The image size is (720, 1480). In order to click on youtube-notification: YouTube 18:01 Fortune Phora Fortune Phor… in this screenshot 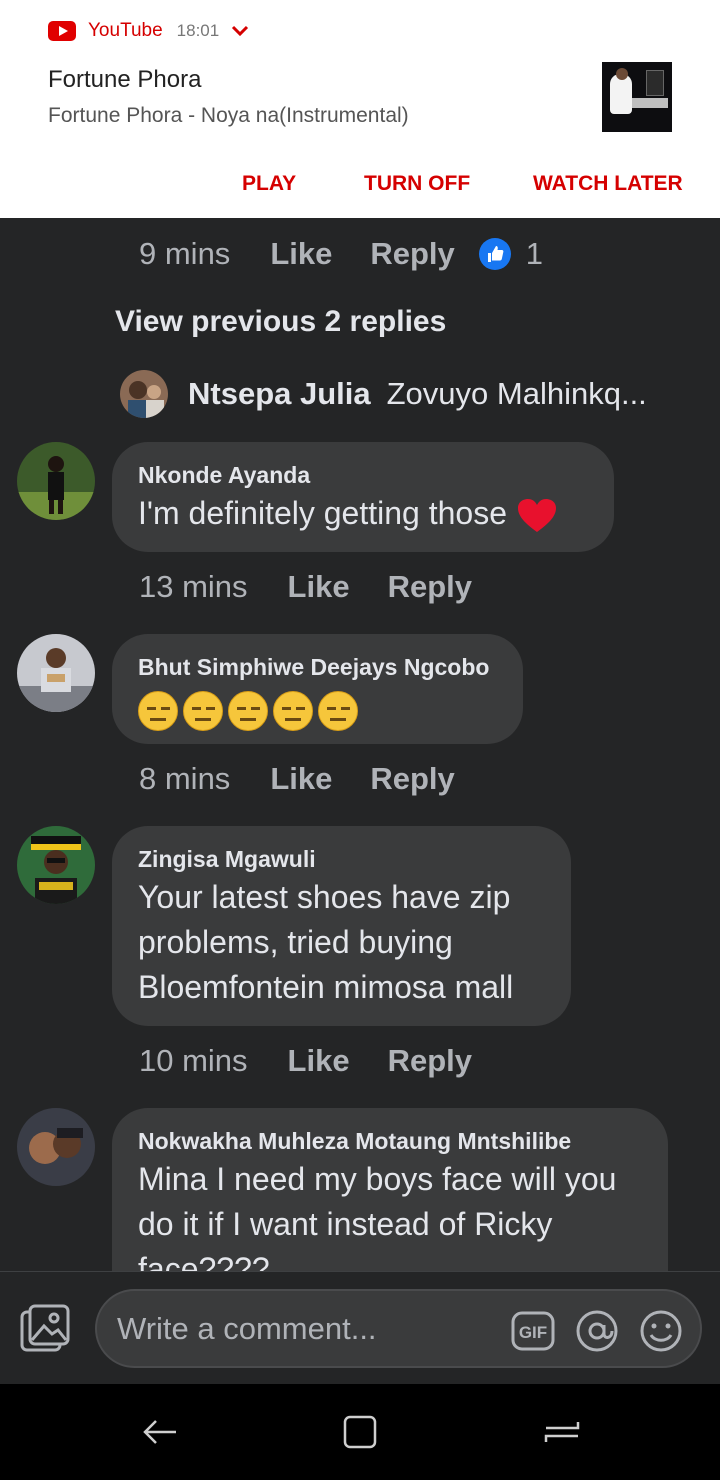, I will do `click(360, 109)`.